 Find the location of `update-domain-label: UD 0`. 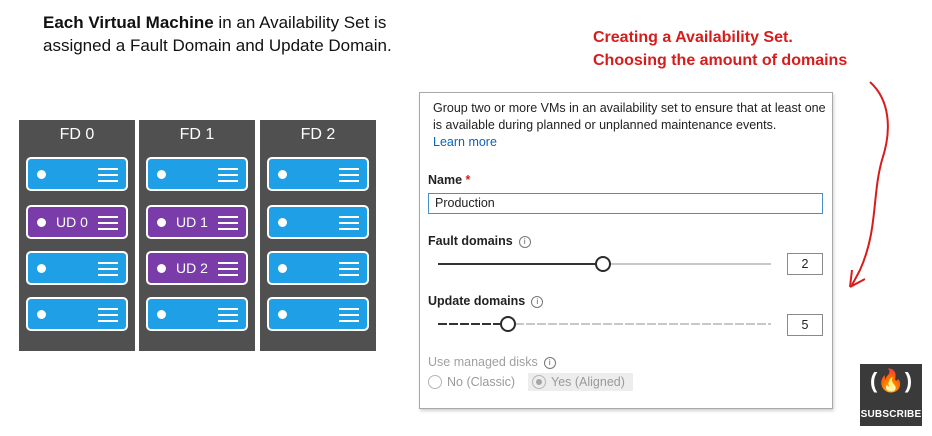

update-domain-label: UD 0 is located at coordinates (72, 222).